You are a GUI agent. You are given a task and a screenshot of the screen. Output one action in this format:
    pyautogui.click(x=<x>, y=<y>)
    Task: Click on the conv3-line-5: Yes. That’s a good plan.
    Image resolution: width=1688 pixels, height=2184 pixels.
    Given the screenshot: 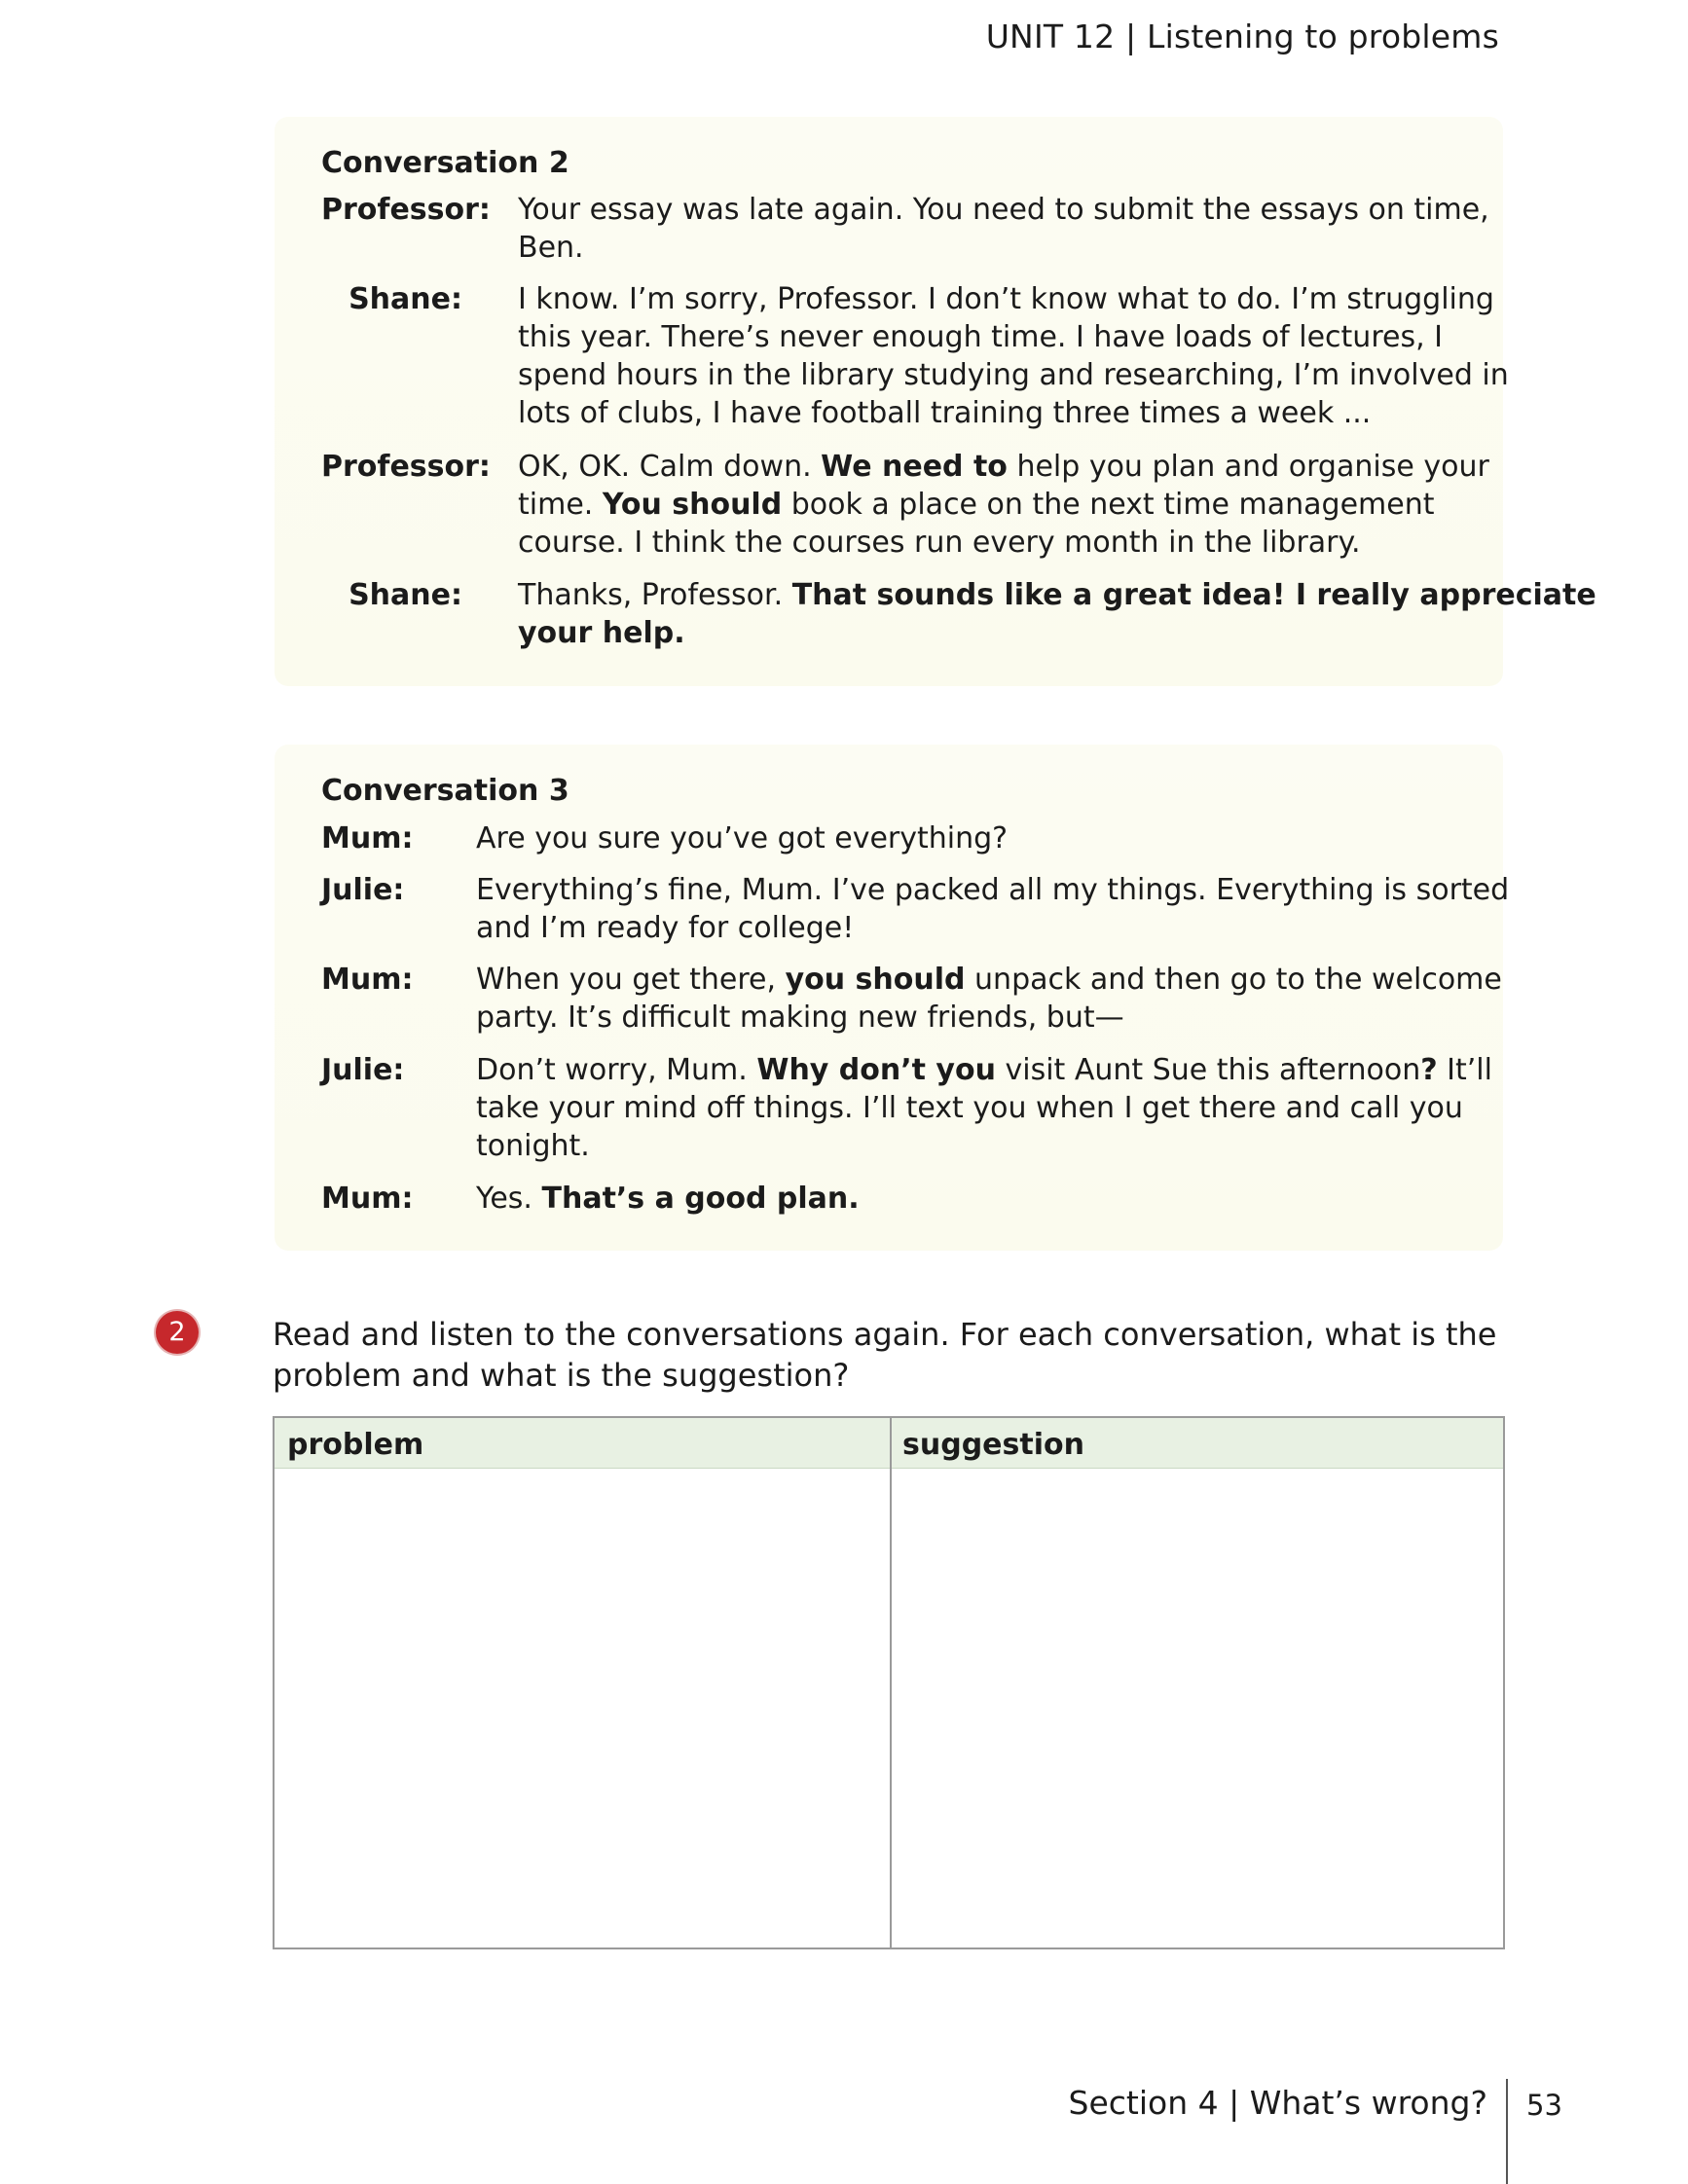 What is the action you would take?
    pyautogui.click(x=668, y=1199)
    